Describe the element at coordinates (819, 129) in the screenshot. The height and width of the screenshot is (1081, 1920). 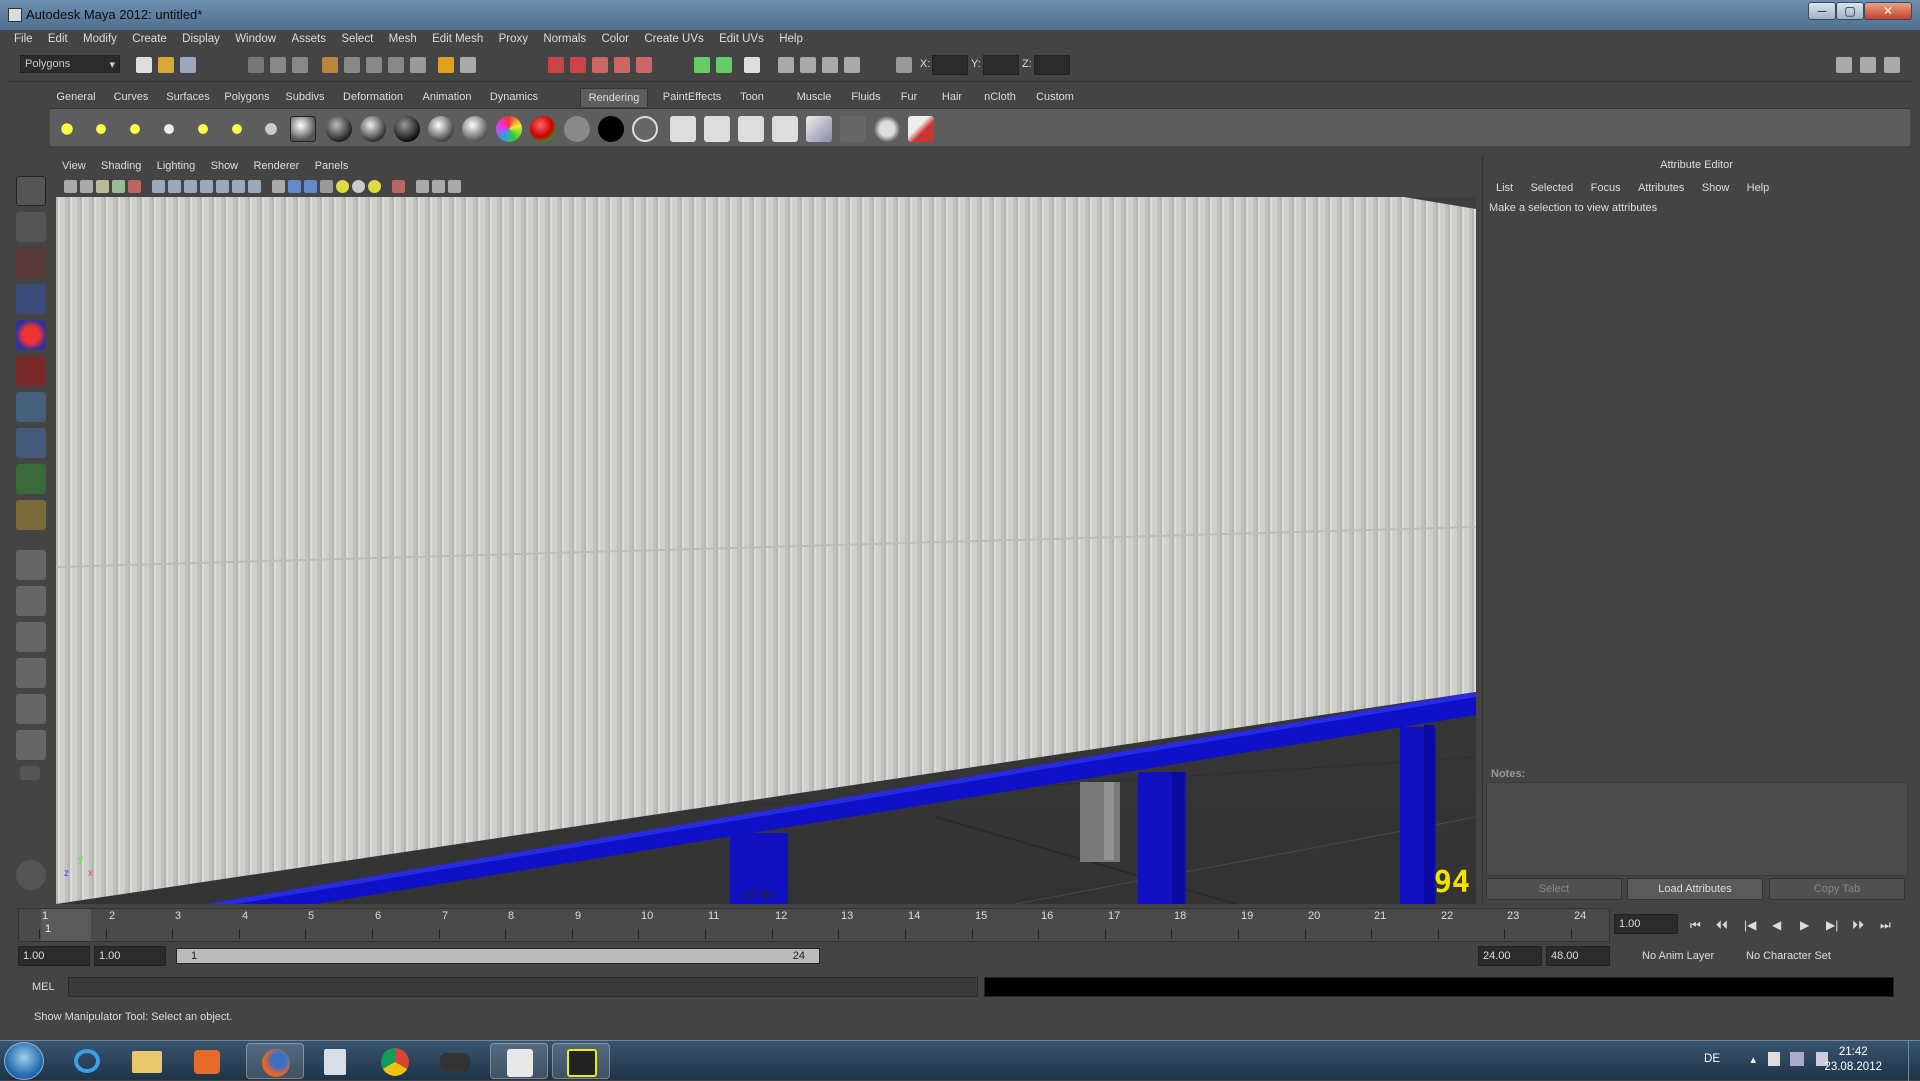
I see `hypershade-shelf-icon` at that location.